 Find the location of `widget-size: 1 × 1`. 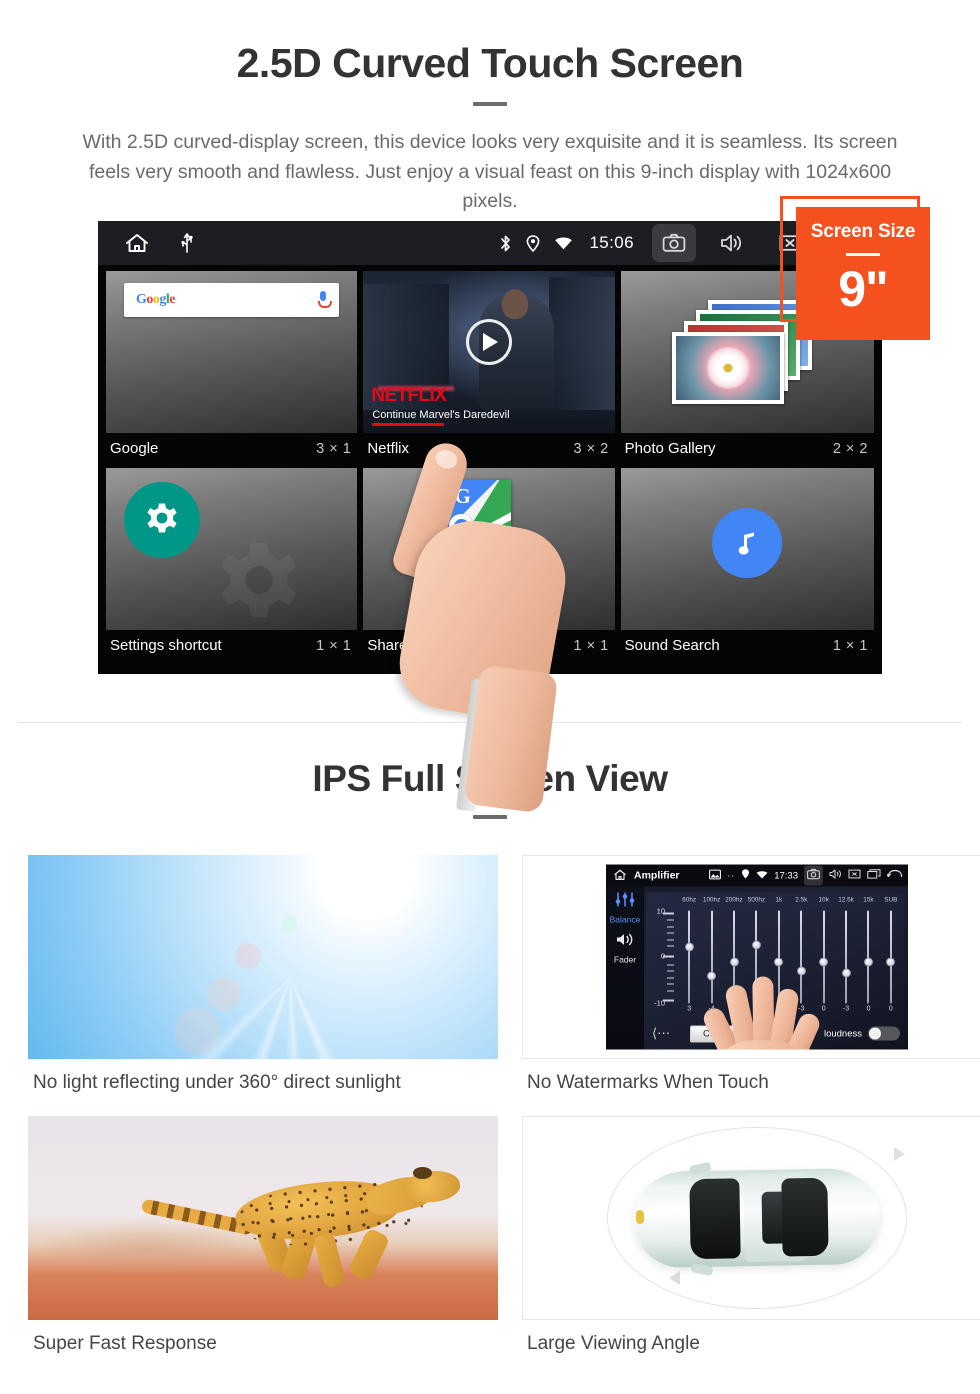

widget-size: 1 × 1 is located at coordinates (334, 645).